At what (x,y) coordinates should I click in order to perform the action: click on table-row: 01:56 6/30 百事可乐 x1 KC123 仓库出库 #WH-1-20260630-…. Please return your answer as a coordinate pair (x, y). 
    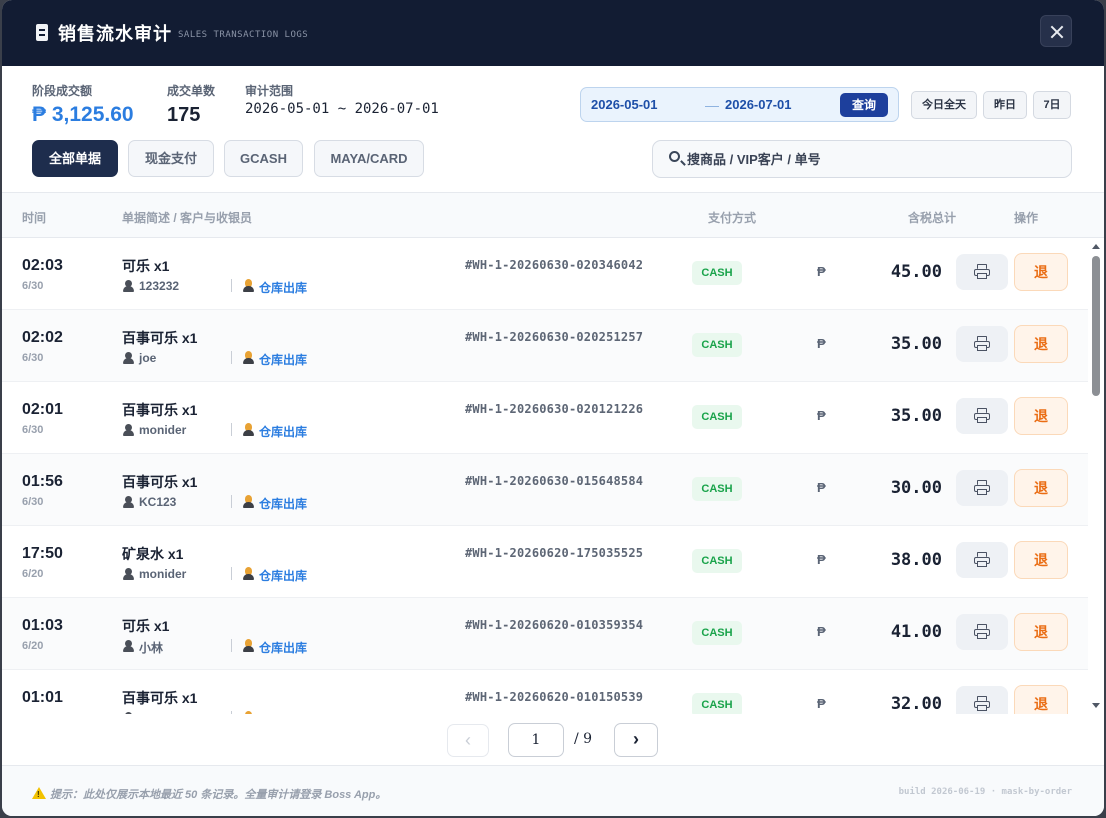
    Looking at the image, I should click on (545, 490).